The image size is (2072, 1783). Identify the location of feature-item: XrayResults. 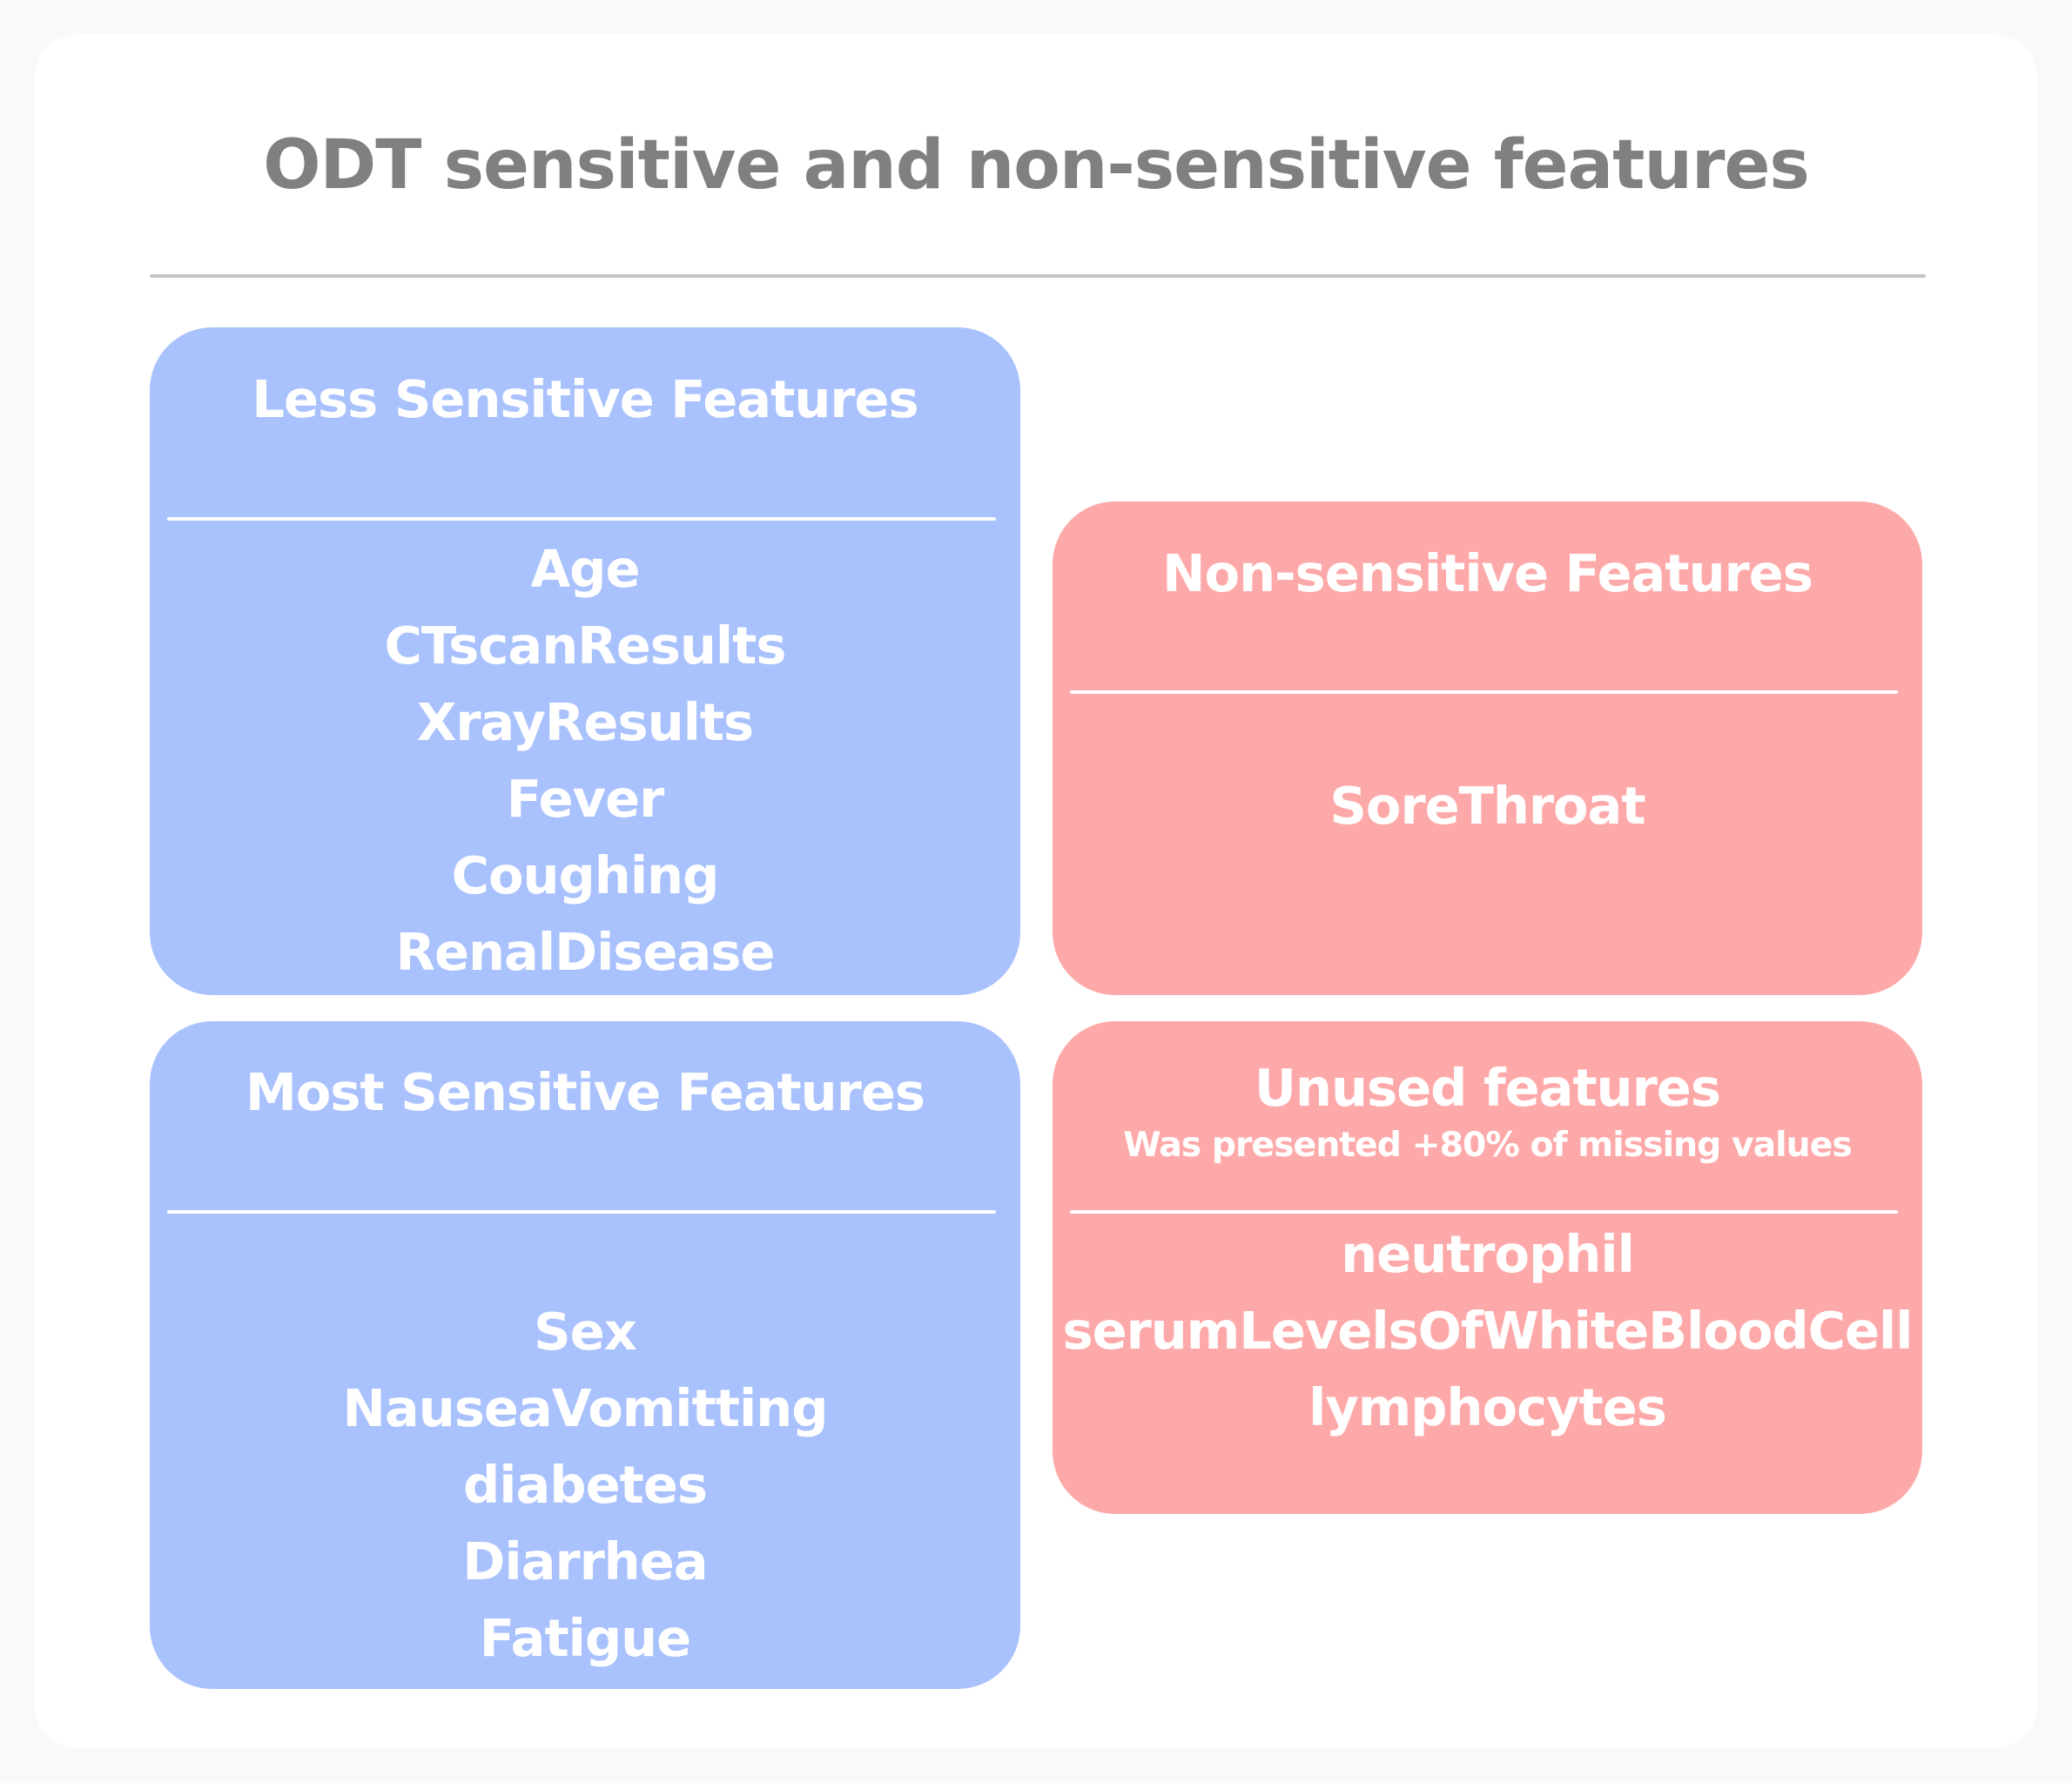
(585, 722).